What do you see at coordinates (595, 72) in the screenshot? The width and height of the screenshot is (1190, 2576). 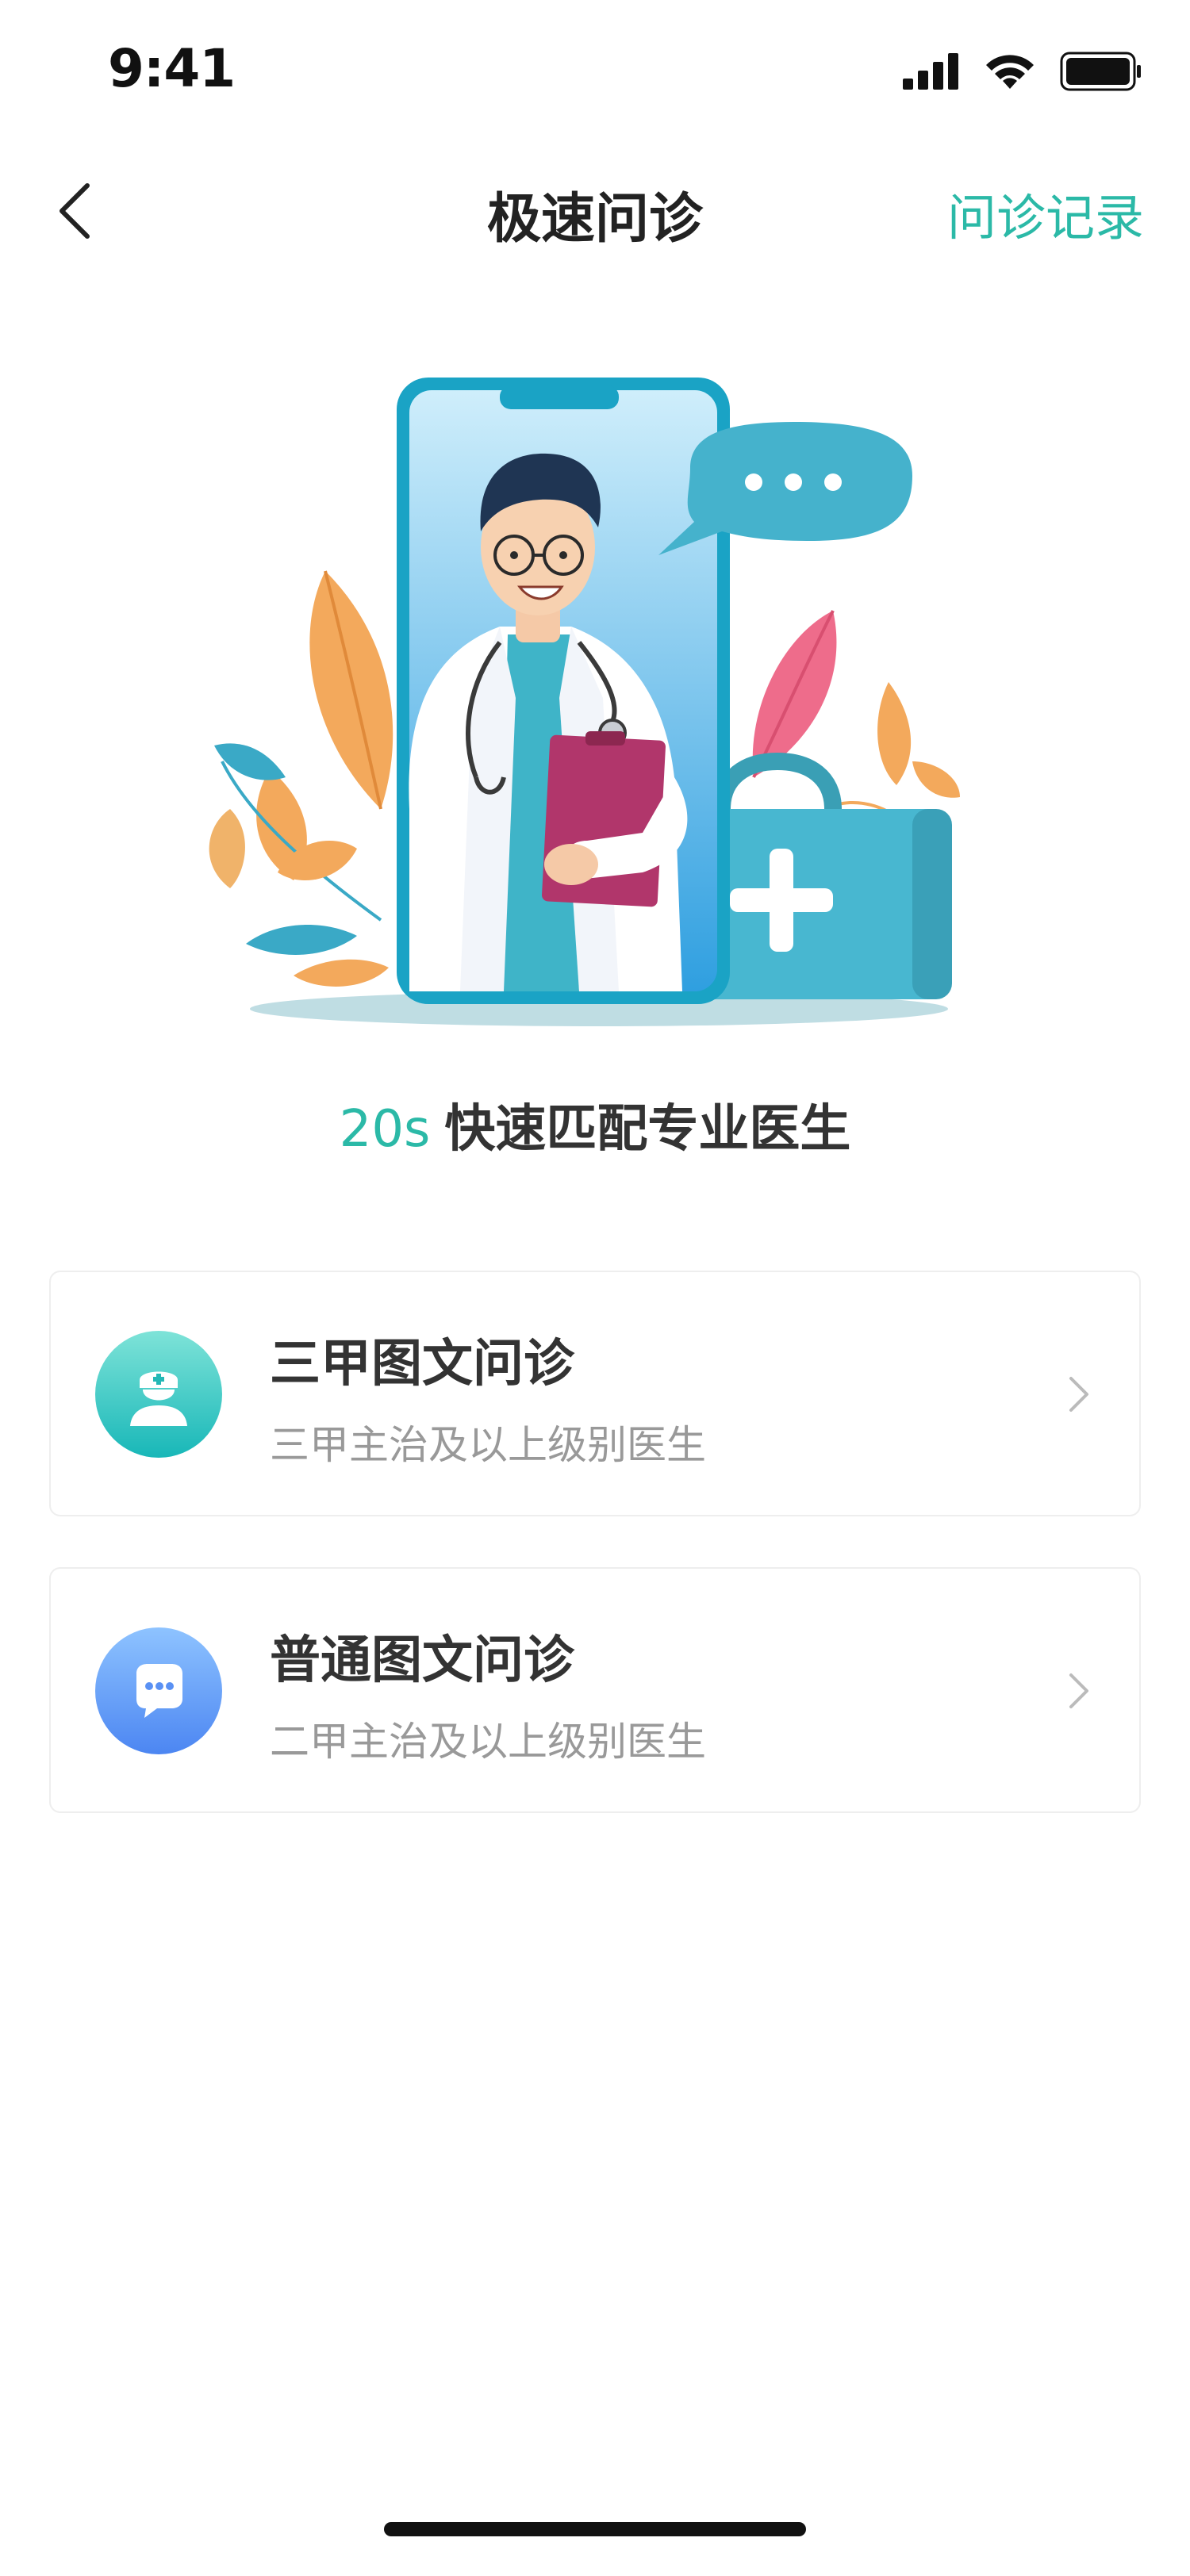 I see `status-bar: 9:41` at bounding box center [595, 72].